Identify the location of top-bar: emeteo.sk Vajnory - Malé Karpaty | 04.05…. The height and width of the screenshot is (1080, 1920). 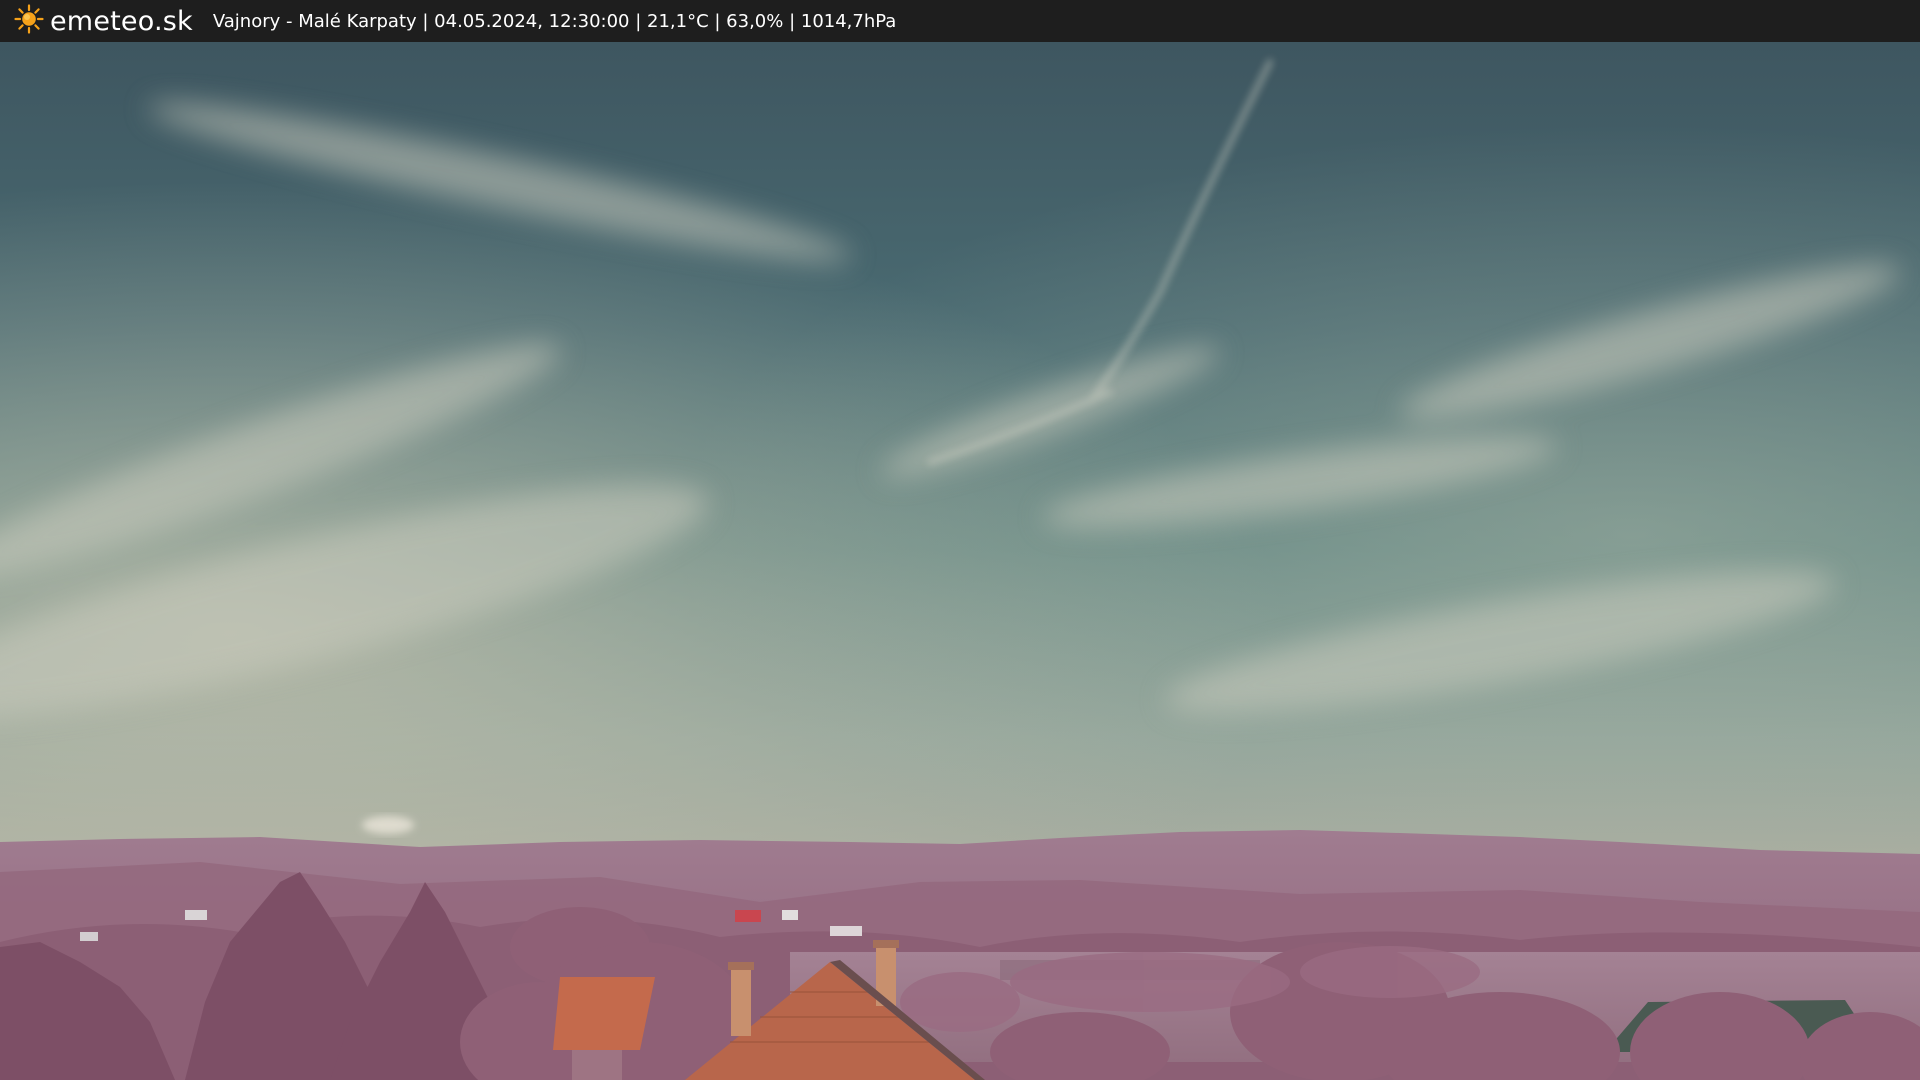
(960, 21).